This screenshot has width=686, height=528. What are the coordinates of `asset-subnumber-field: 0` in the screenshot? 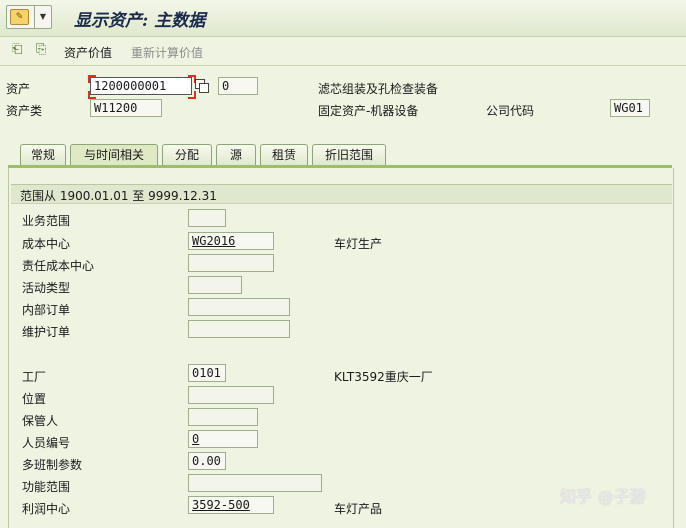 It's located at (238, 86).